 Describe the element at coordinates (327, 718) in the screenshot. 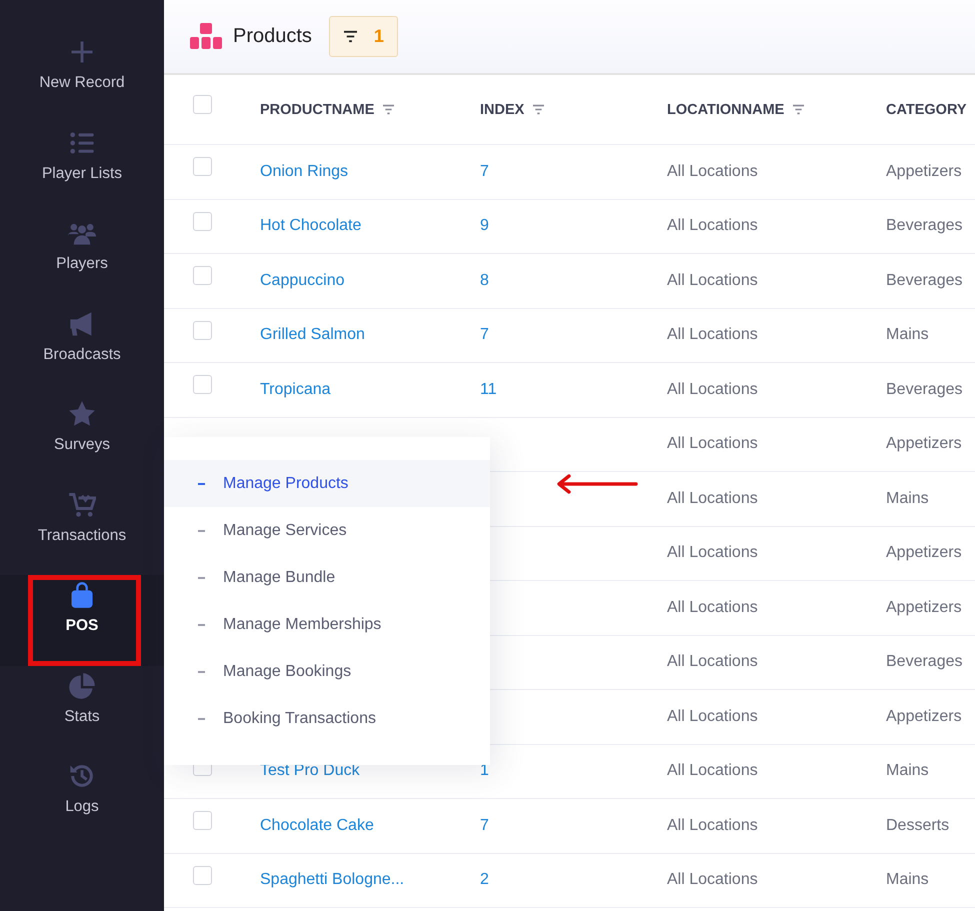

I see `menu-item: Booking Transactions` at that location.